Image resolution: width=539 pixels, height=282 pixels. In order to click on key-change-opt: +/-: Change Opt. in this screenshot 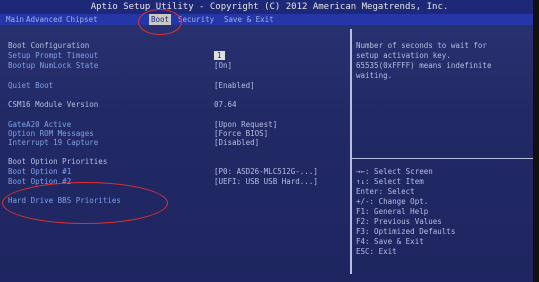, I will do `click(392, 201)`.